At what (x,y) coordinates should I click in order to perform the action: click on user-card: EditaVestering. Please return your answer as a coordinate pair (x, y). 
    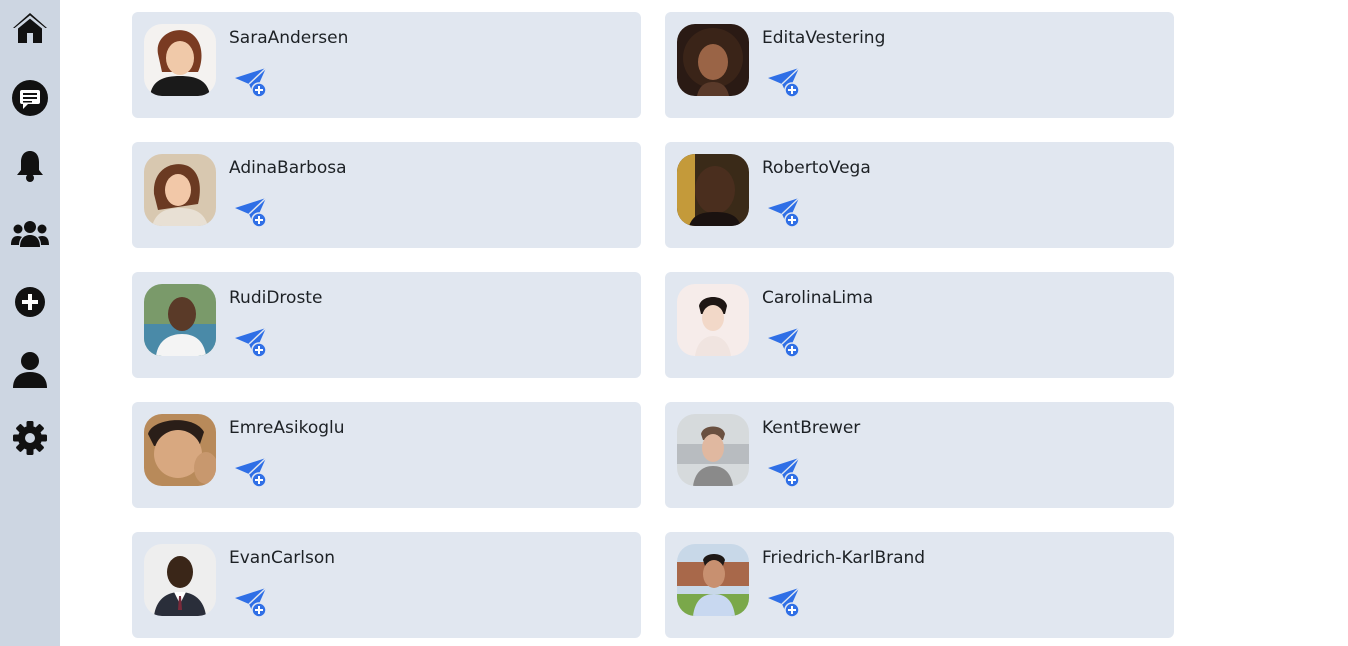
    Looking at the image, I should click on (919, 65).